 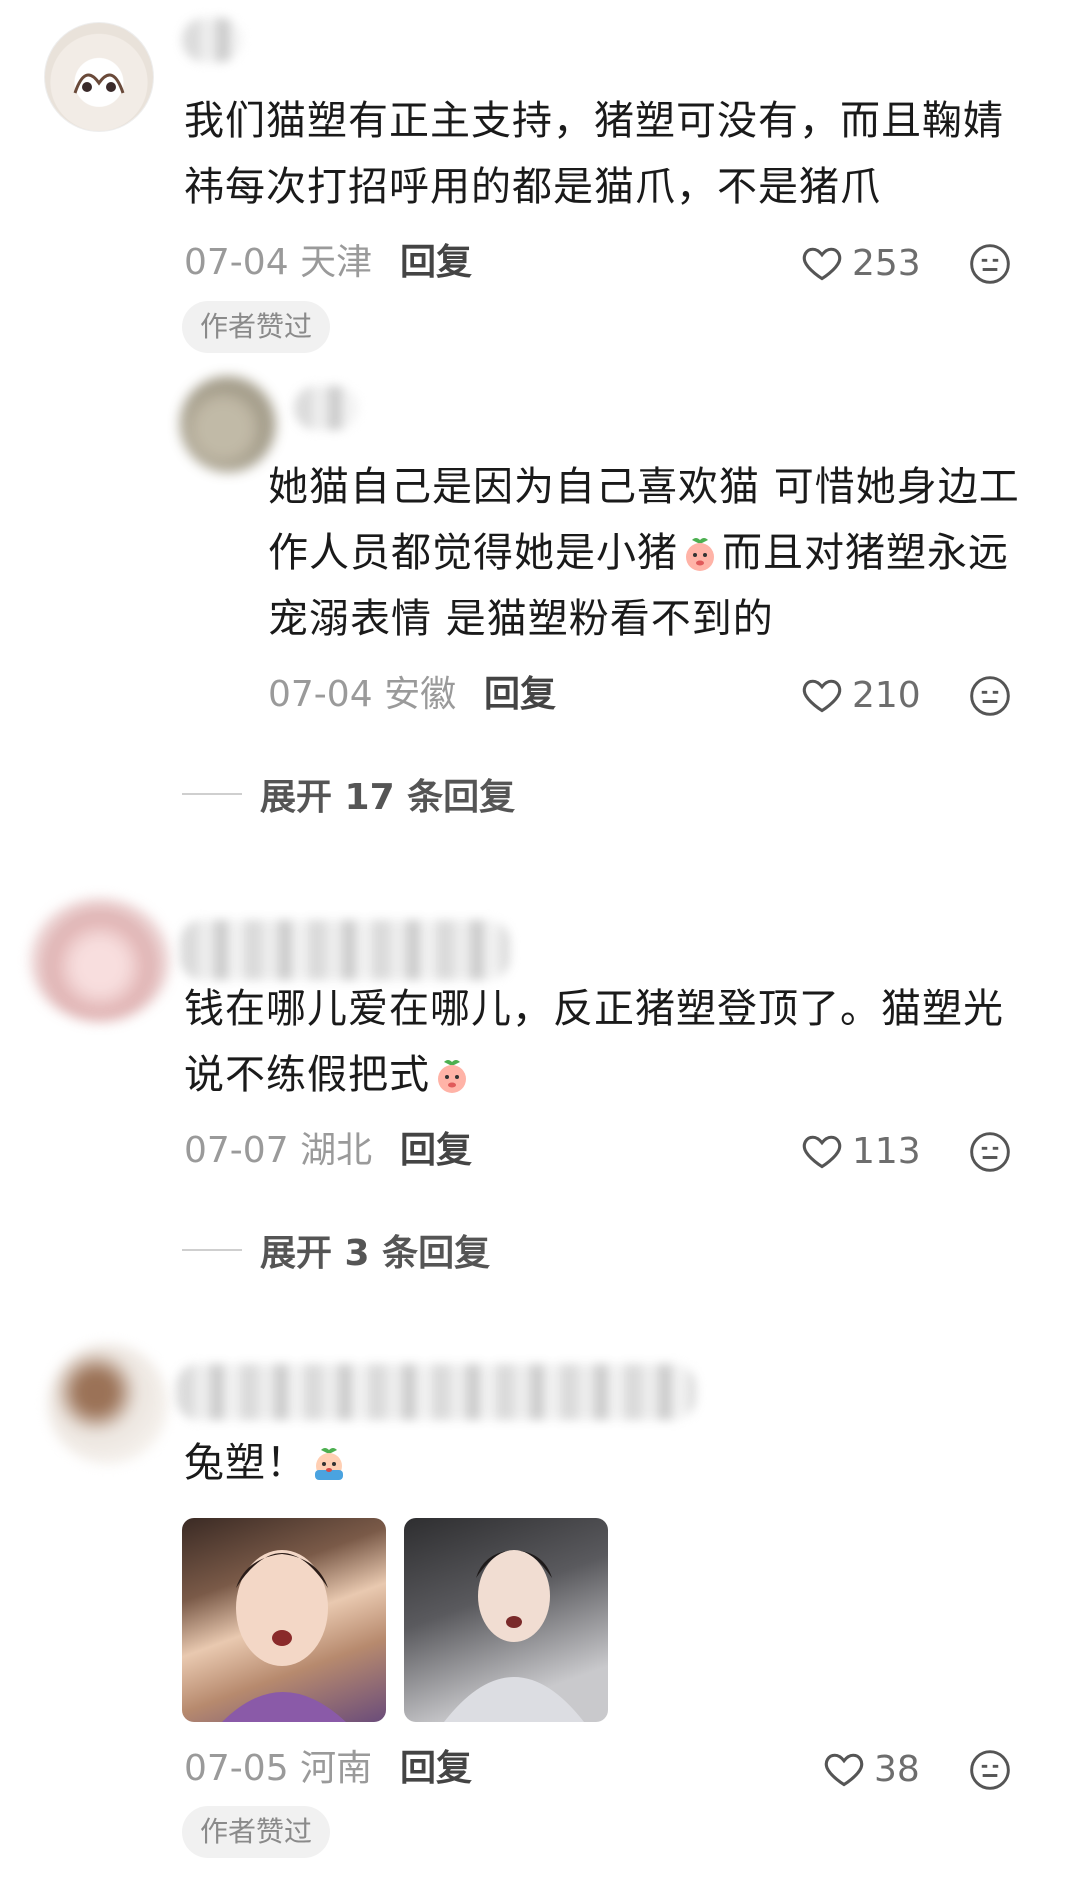 I want to click on crying-face-emoji-icon, so click(x=329, y=1464).